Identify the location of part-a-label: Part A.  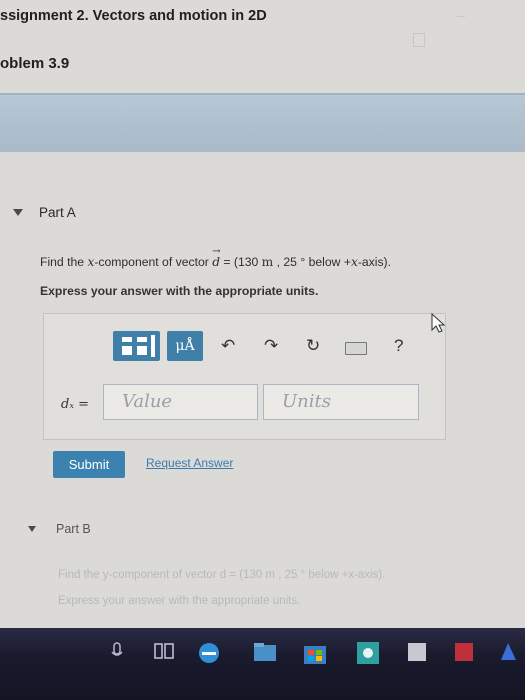
(57, 212).